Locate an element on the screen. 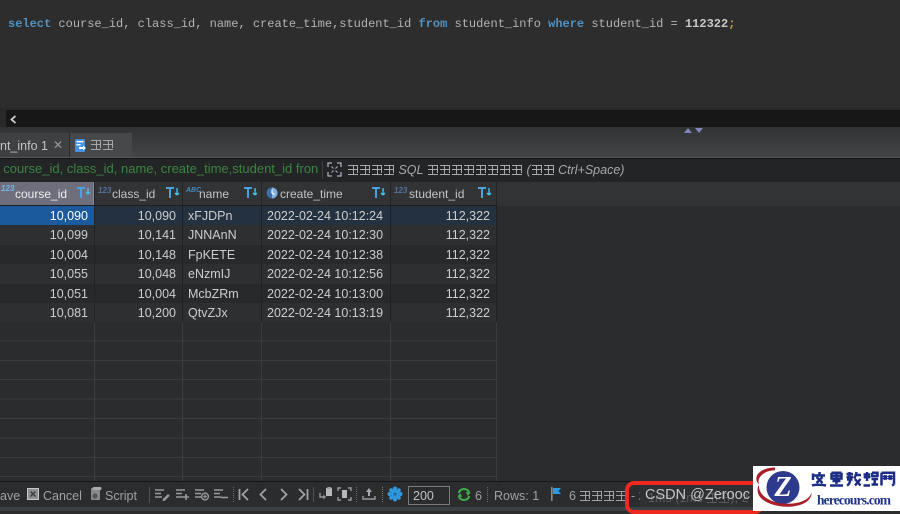  svg-text: Z is located at coordinates (782, 487).